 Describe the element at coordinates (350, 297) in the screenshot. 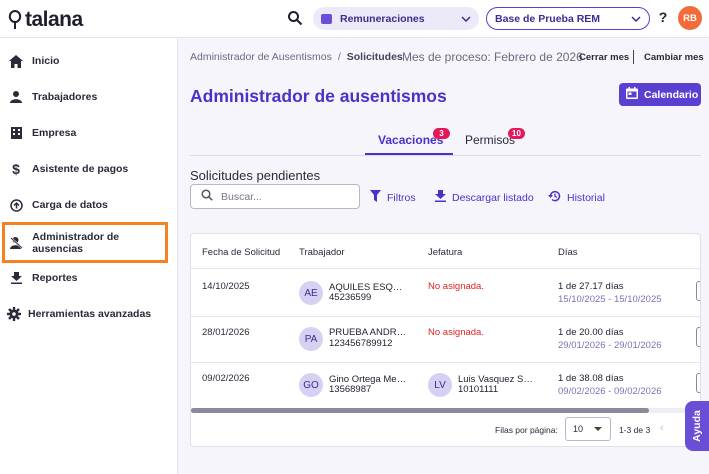

I see `worker-rut: 45236599` at that location.